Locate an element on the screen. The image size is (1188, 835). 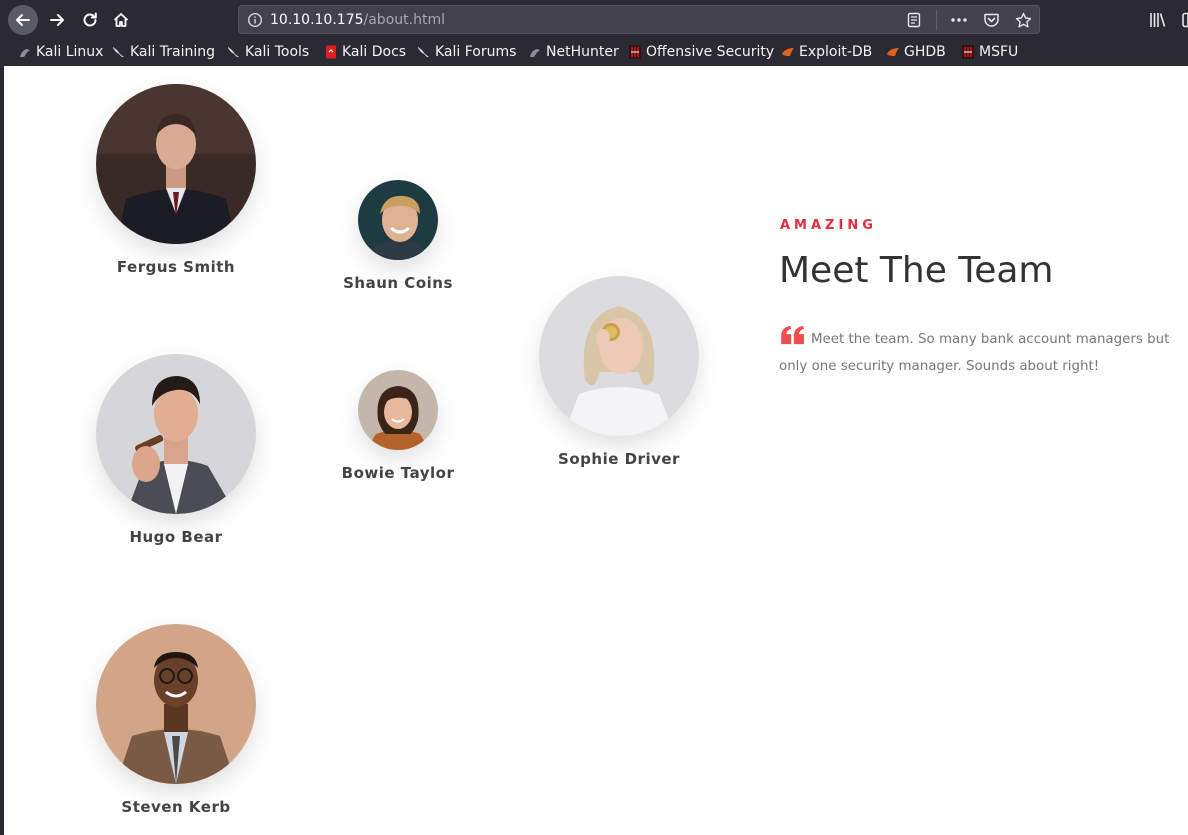
more-horizontal-icon is located at coordinates (959, 20).